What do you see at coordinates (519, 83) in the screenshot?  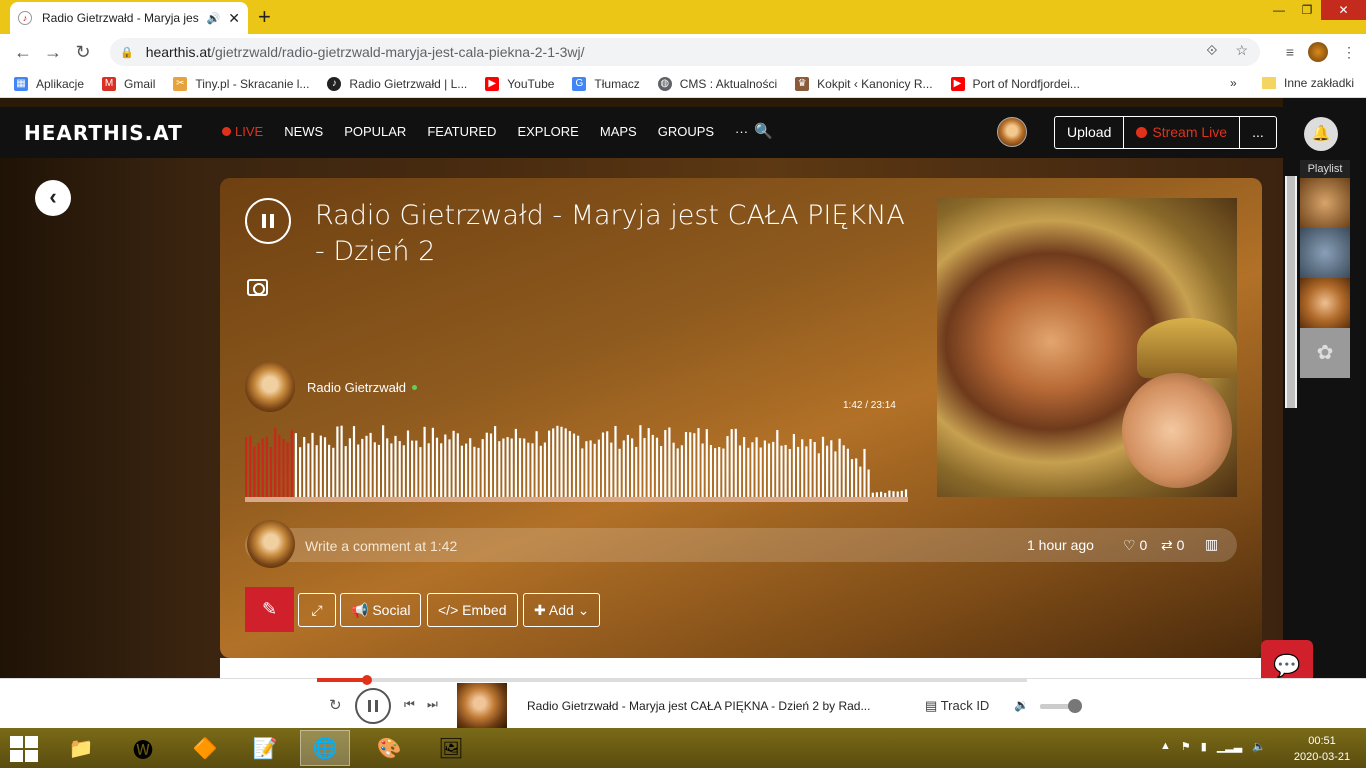 I see `bookmark-item: ▶ YouTube` at bounding box center [519, 83].